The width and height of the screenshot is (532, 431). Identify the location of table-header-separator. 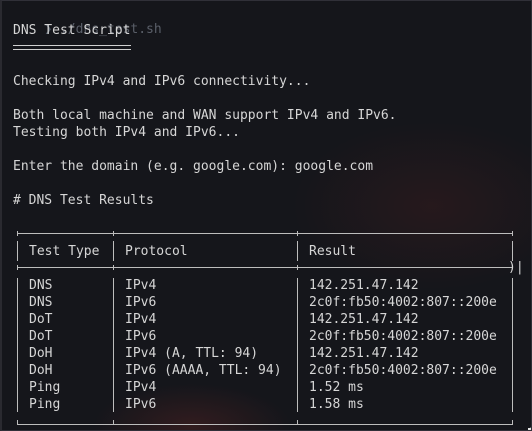
(264, 267).